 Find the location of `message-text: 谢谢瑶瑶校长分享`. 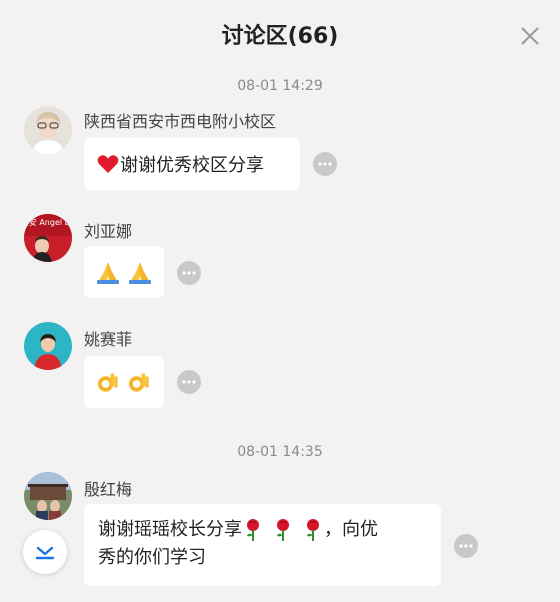

message-text: 谢谢瑶瑶校长分享 is located at coordinates (170, 529).